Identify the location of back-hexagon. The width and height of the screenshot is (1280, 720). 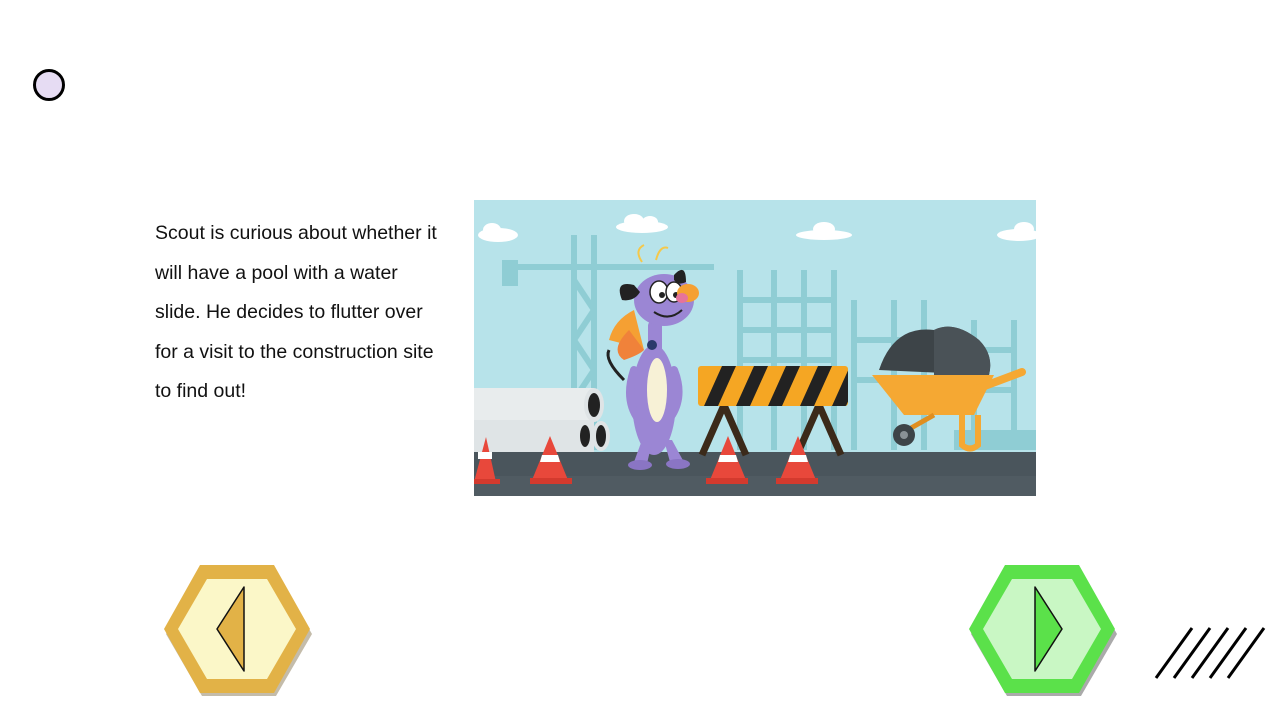
(238, 630).